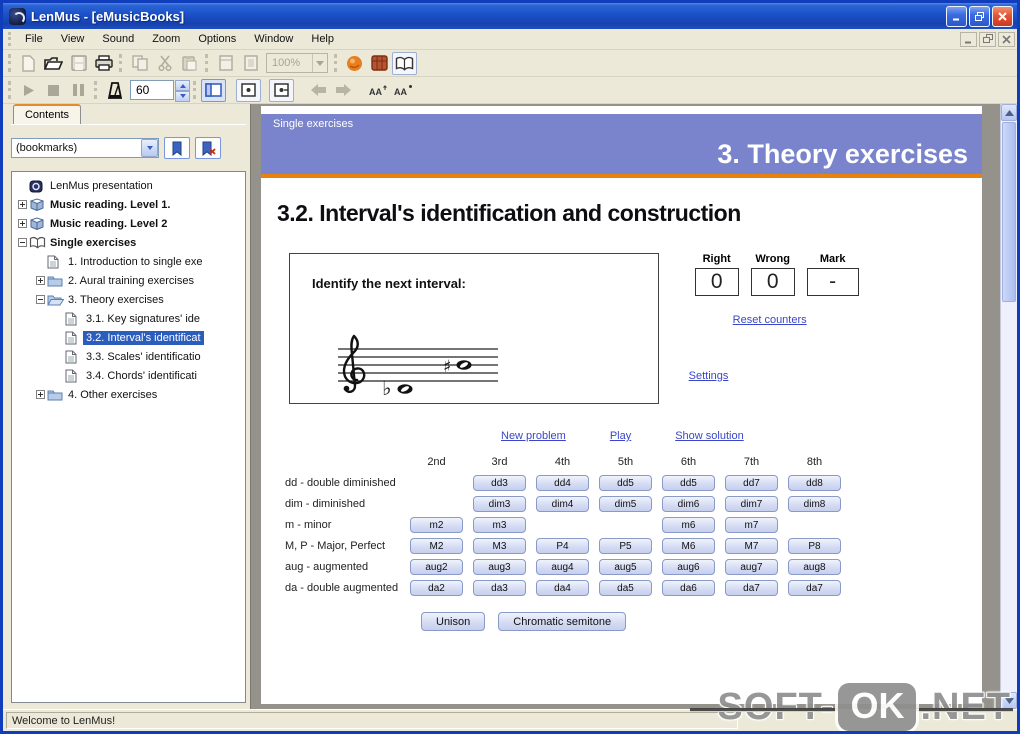 The height and width of the screenshot is (734, 1020). I want to click on tree-item: 3.2. Interval's identificat, so click(128, 337).